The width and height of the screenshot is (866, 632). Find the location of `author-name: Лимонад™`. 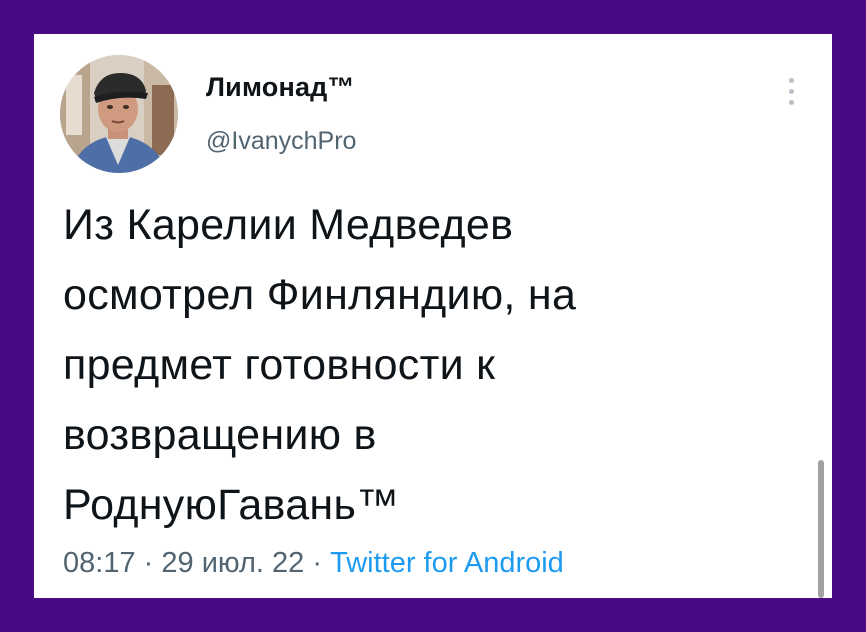

author-name: Лимонад™ is located at coordinates (280, 87).